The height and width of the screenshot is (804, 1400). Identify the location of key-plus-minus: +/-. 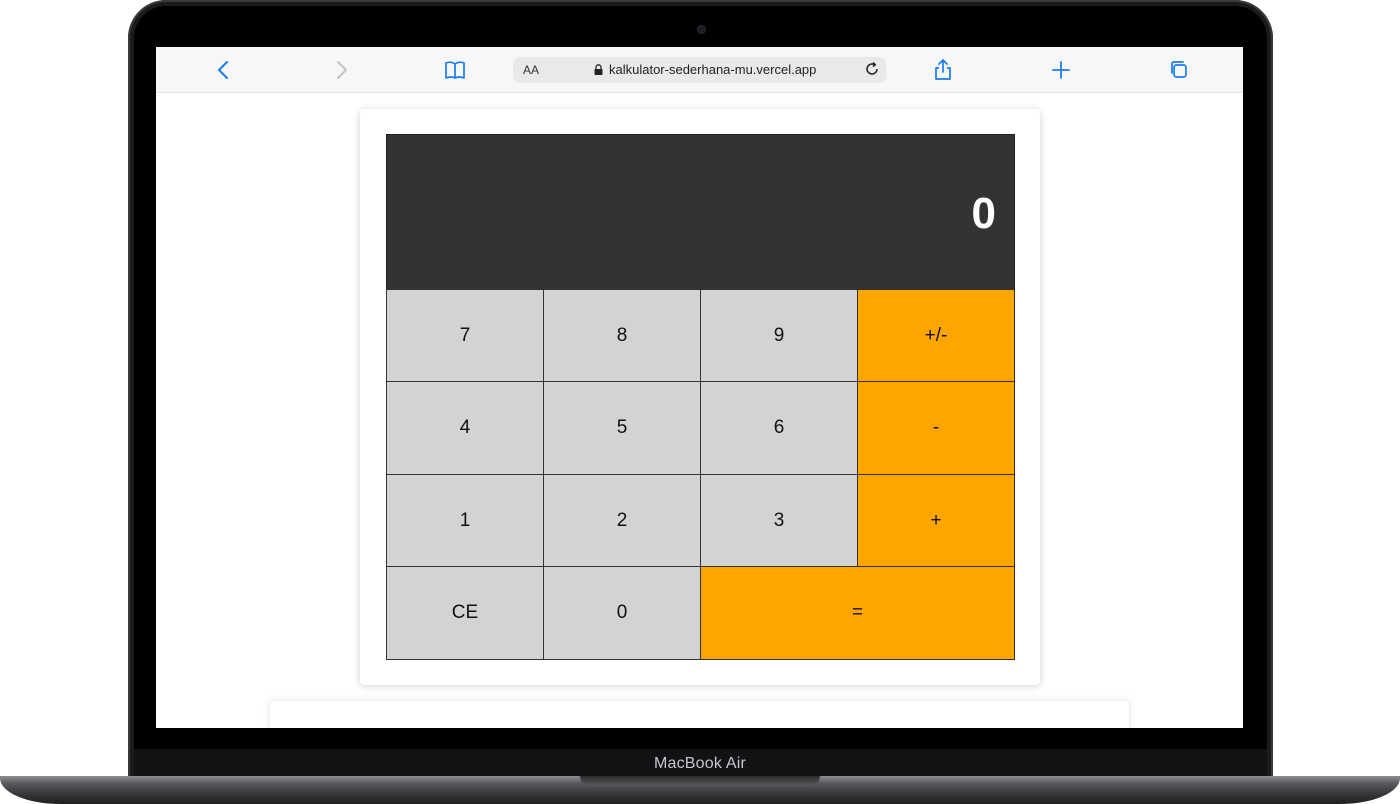
(936, 335).